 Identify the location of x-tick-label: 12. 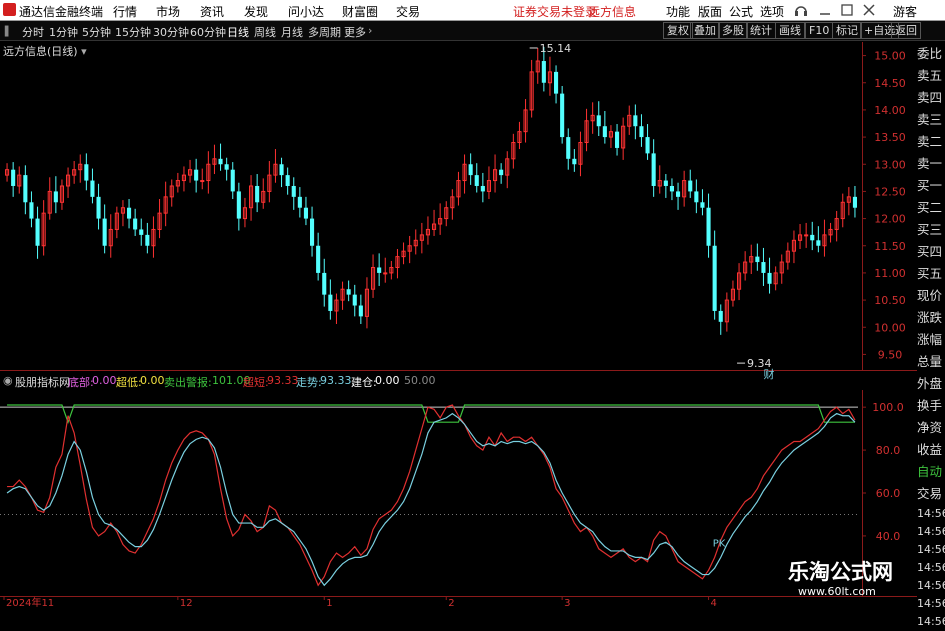
(186, 603).